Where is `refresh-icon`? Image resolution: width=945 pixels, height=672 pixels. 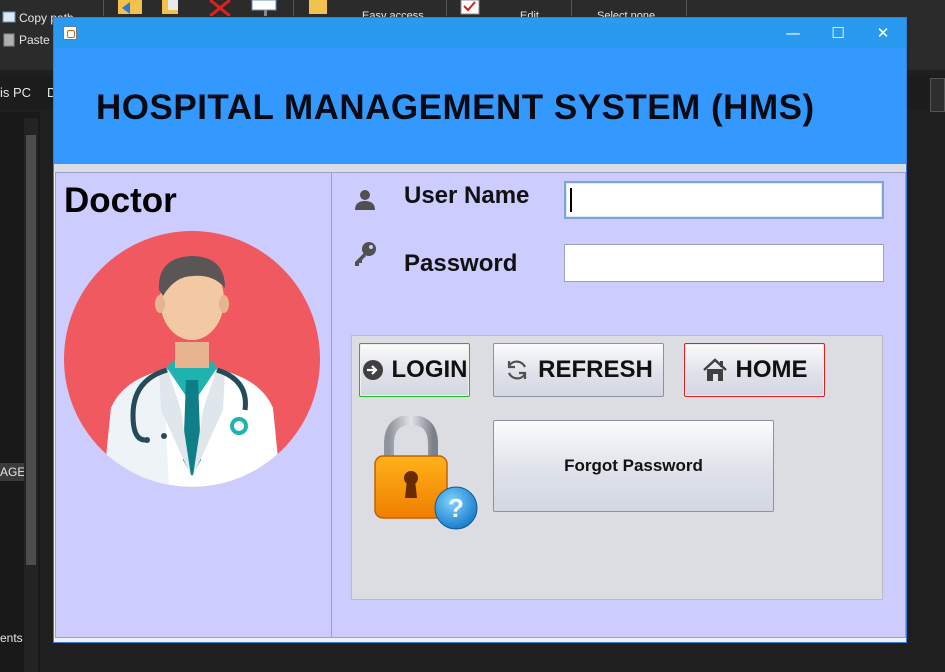
refresh-icon is located at coordinates (517, 370).